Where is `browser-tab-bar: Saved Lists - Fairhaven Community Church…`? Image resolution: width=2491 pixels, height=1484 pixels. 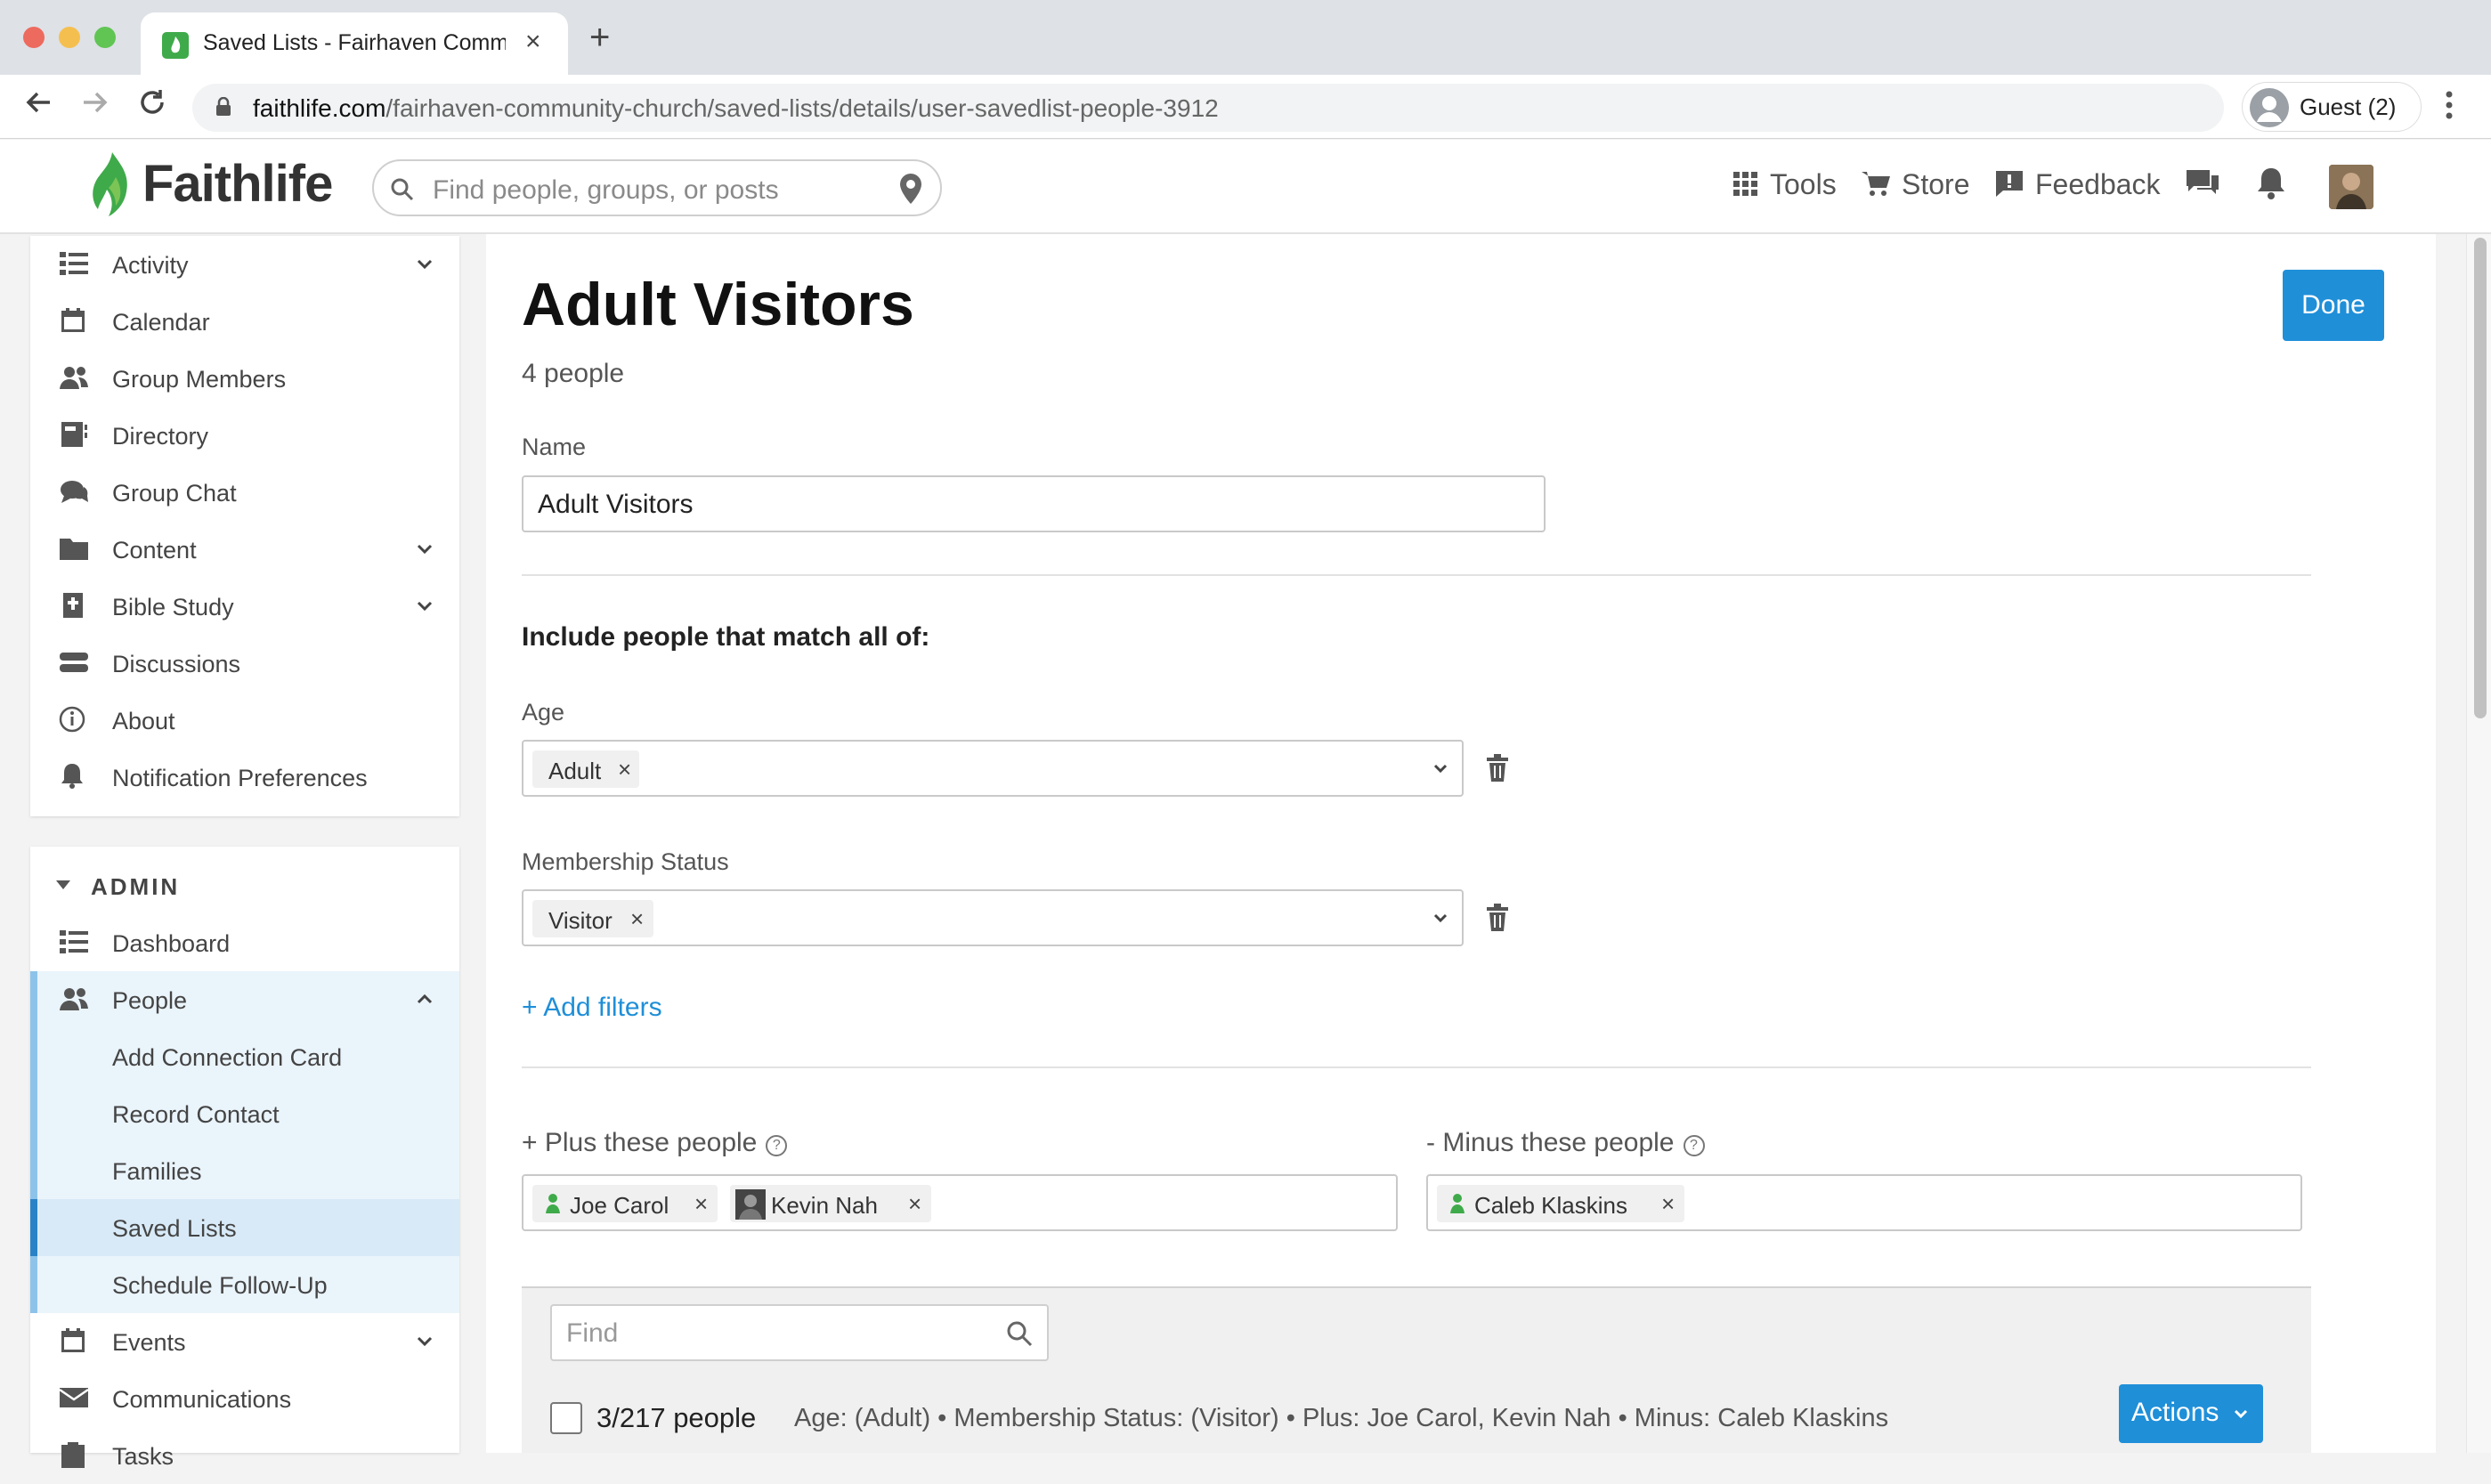
browser-tab-bar: Saved Lists - Fairhaven Community Church… is located at coordinates (1245, 37).